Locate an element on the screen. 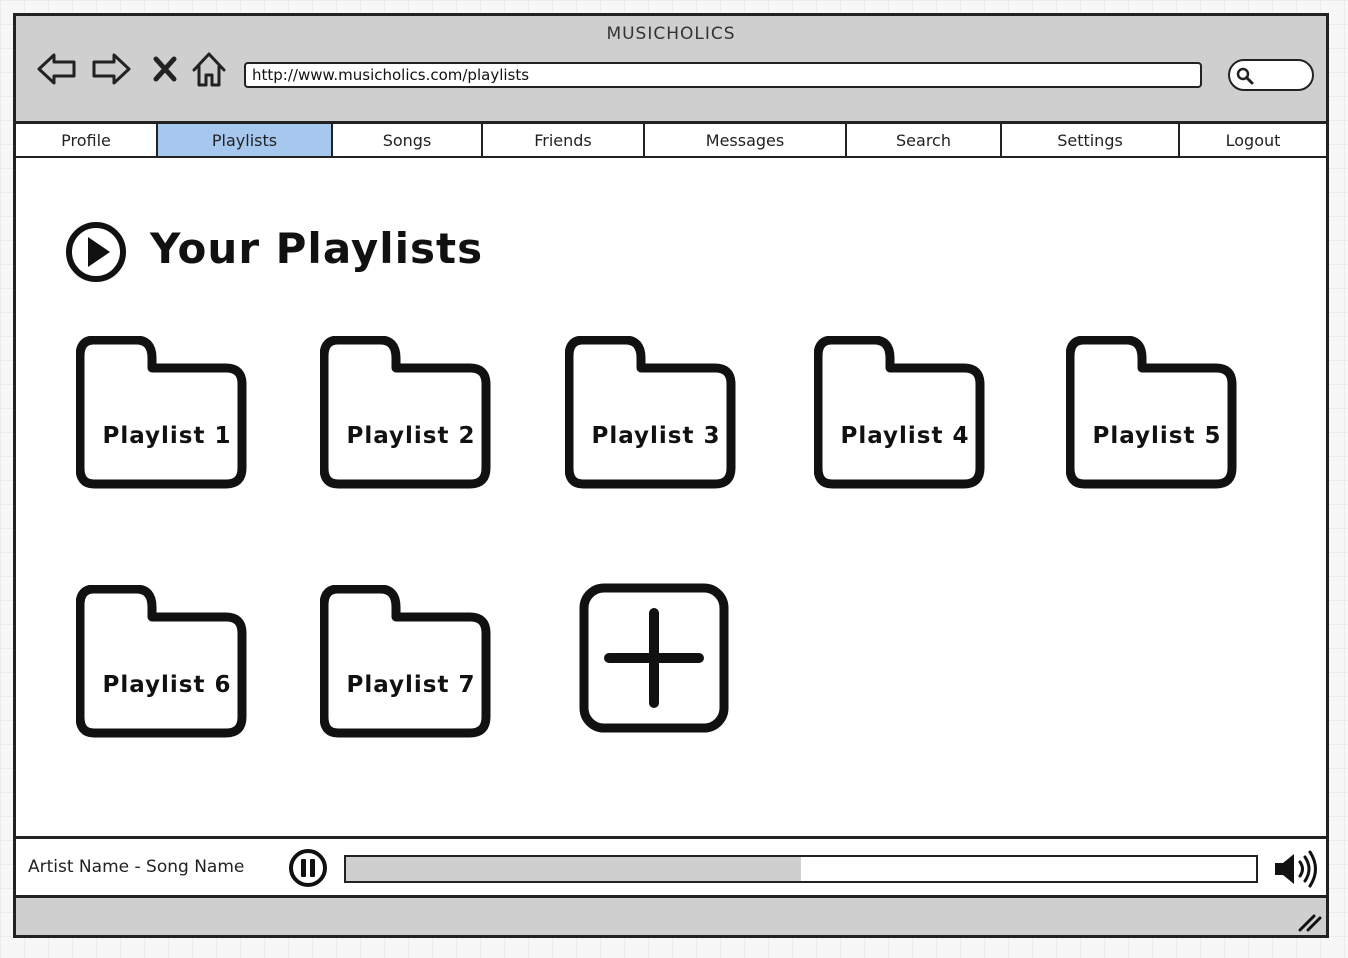 The image size is (1348, 958). window-title: MUSICHOLICS is located at coordinates (671, 34).